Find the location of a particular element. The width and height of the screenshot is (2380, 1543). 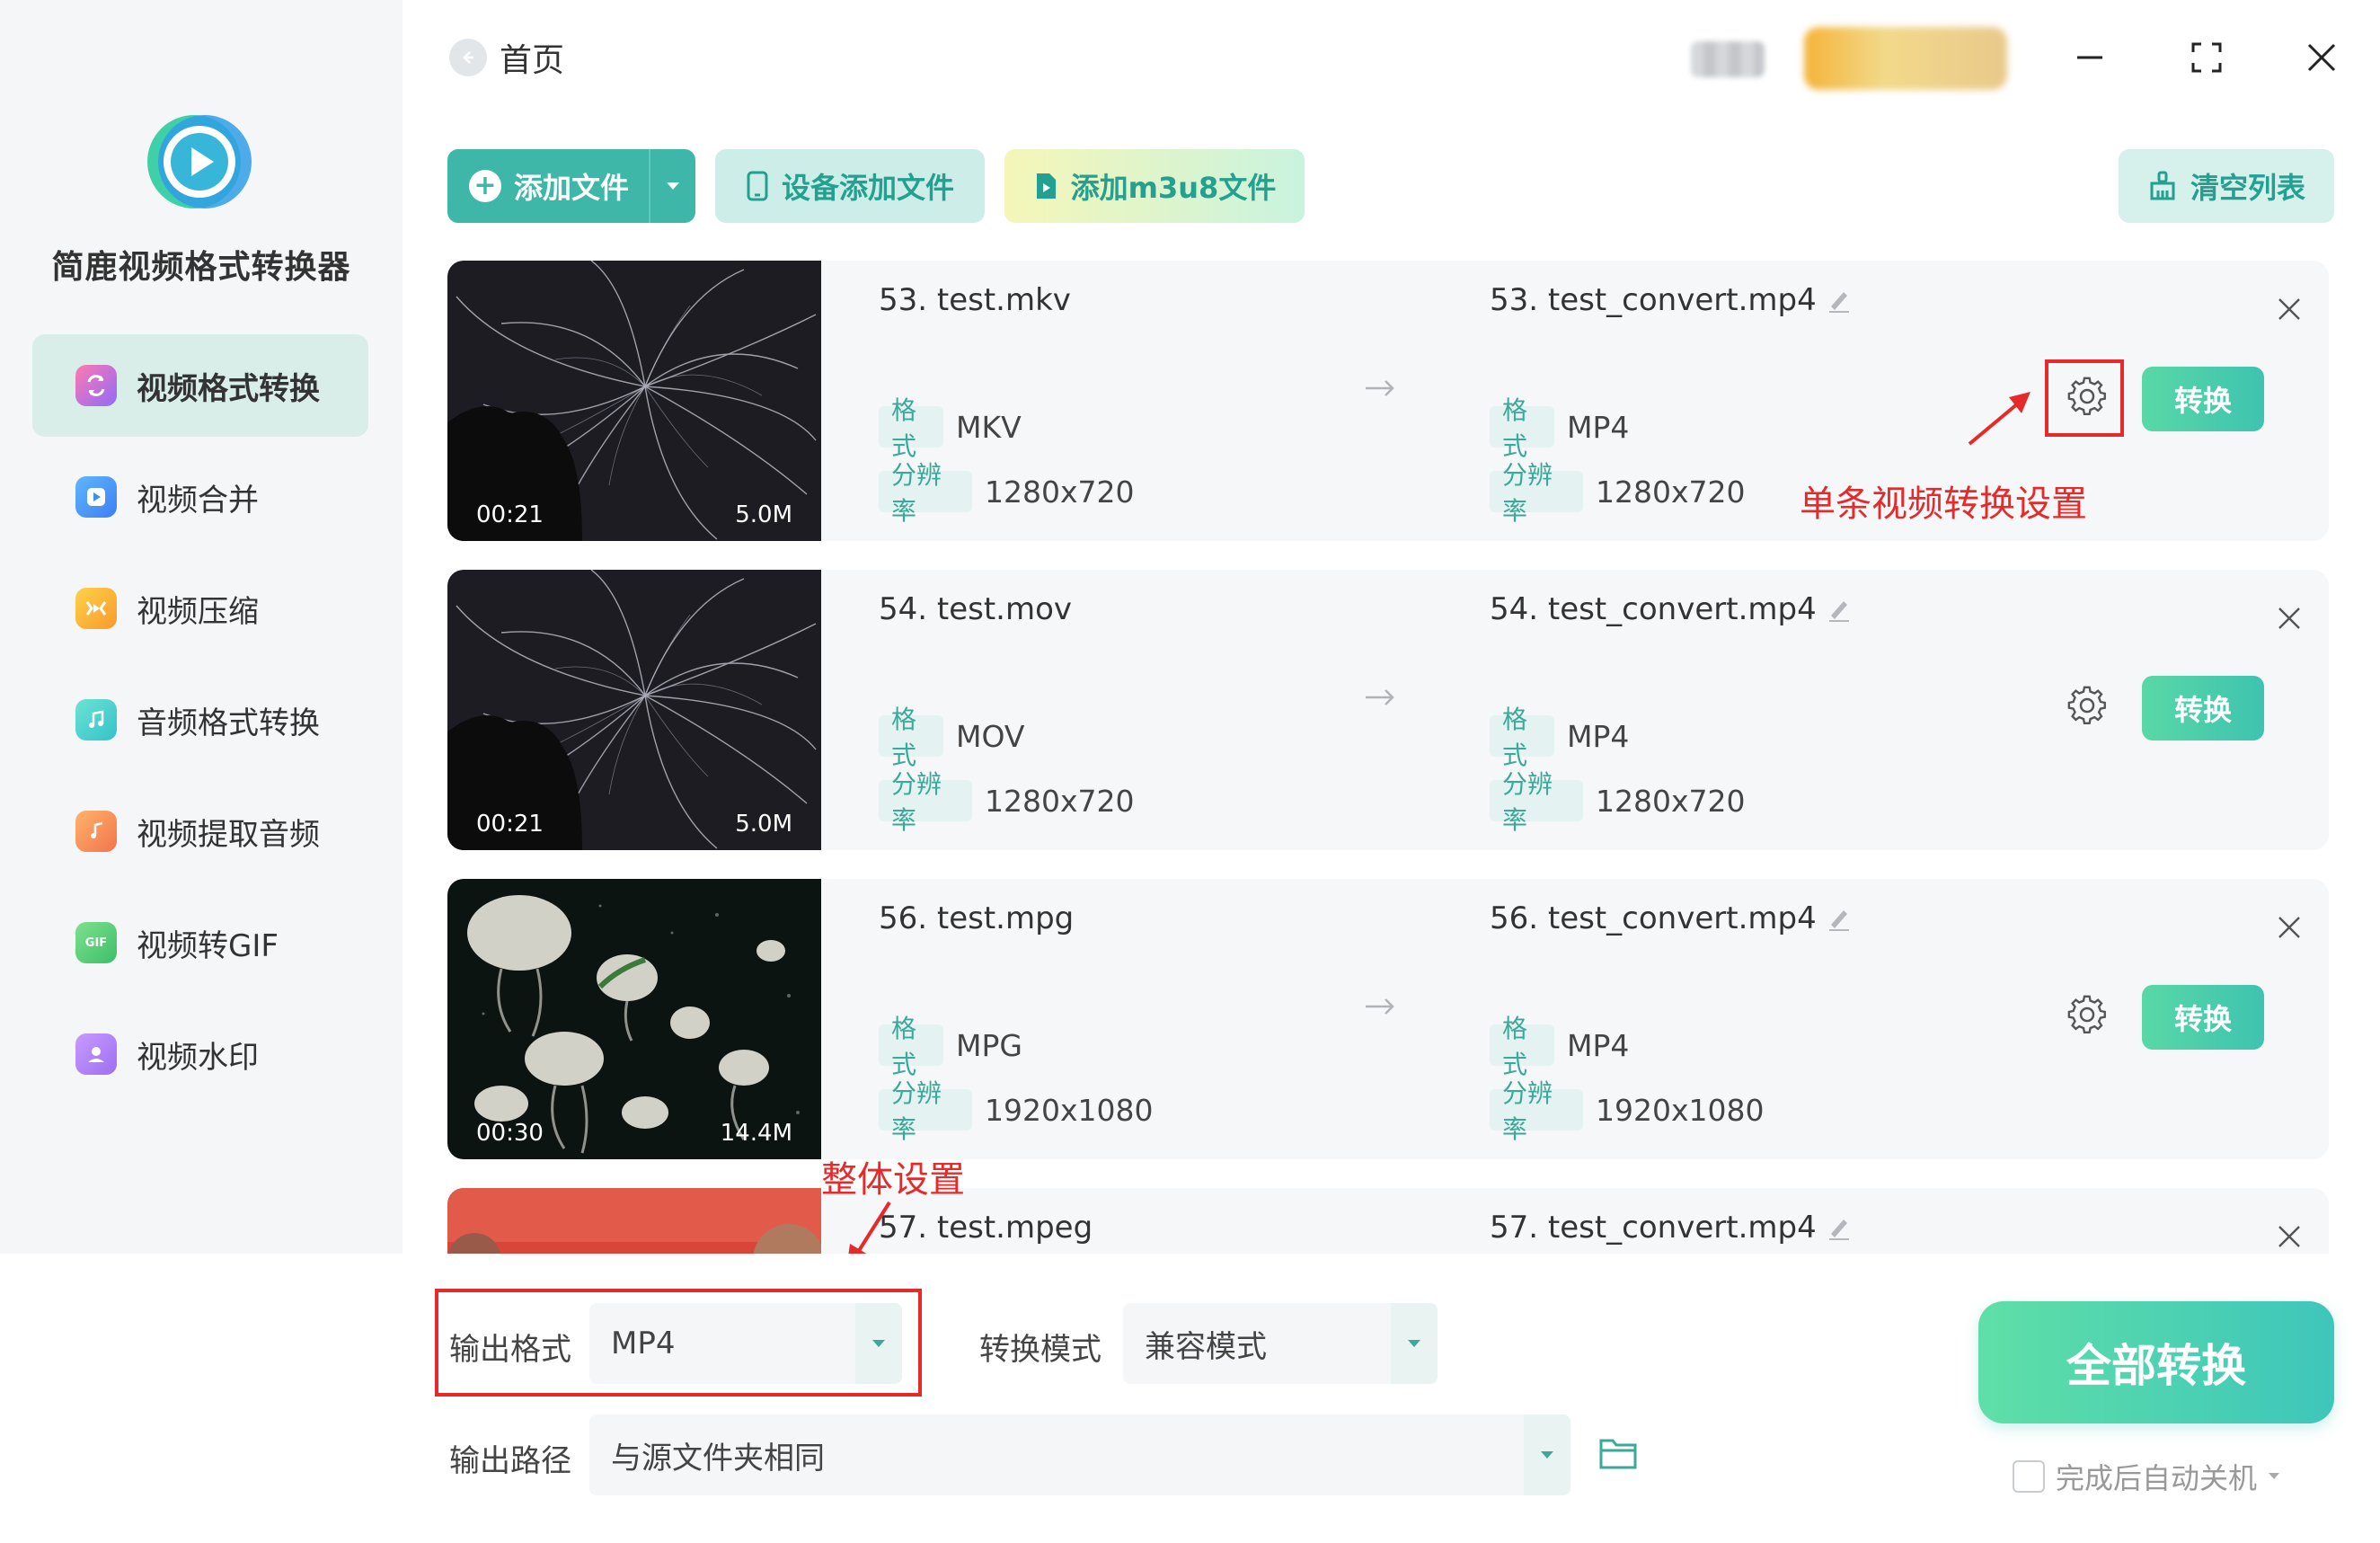

sidebar-item-video-merge: 视频合并 is located at coordinates (200, 497).